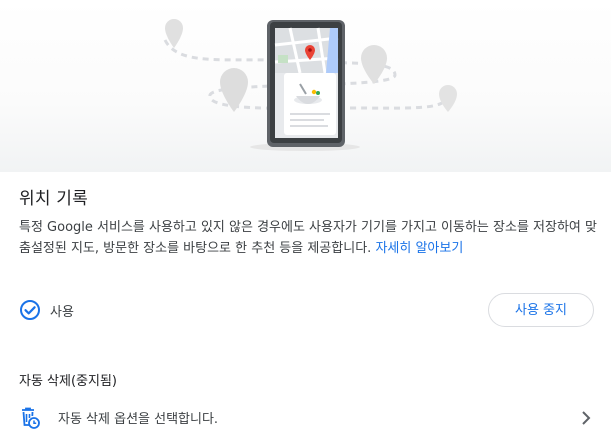  Describe the element at coordinates (30, 418) in the screenshot. I see `auto-delete-icon` at that location.